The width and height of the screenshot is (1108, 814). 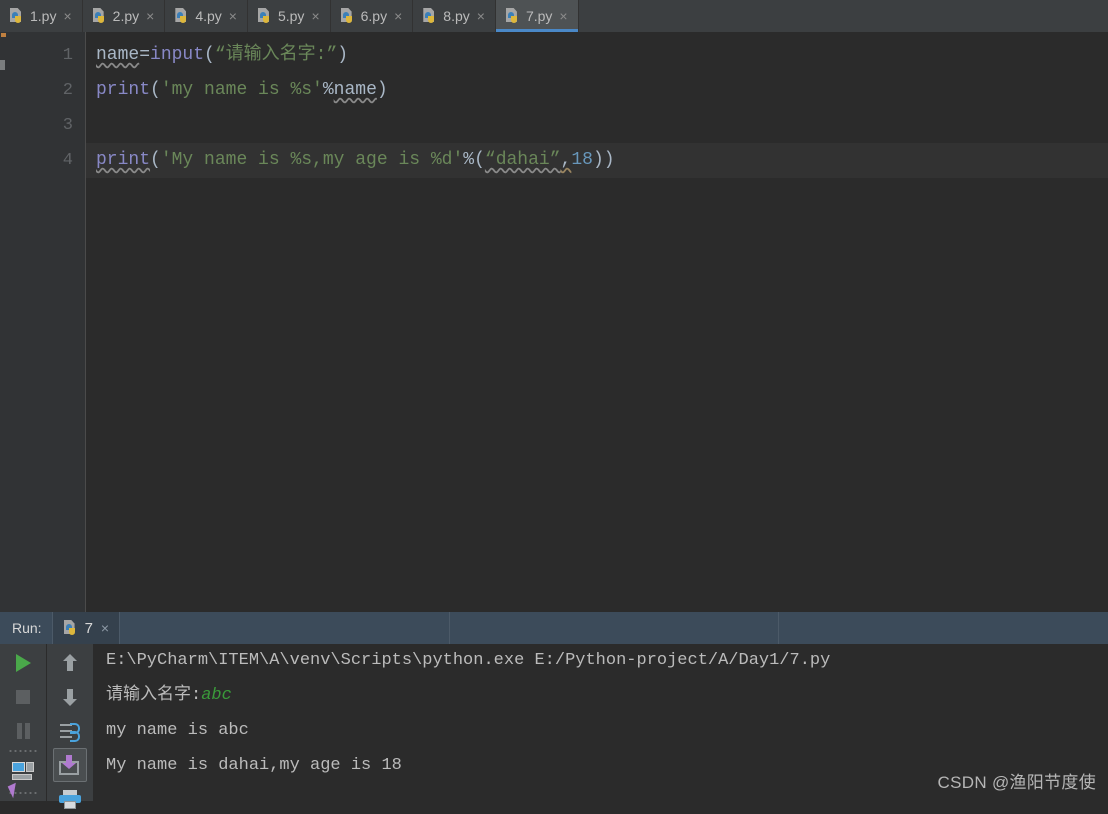 I want to click on editor-gutter: 1 2 3 4, so click(x=47, y=322).